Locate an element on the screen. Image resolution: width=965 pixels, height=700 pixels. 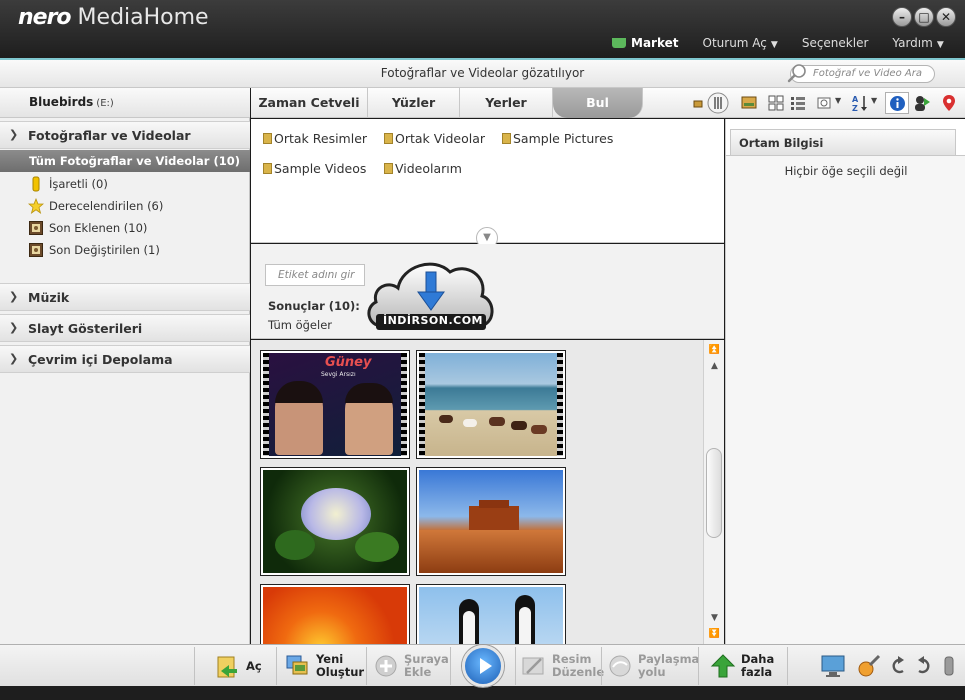
watermark-text: İNDİRSON.COM is located at coordinates (433, 320).